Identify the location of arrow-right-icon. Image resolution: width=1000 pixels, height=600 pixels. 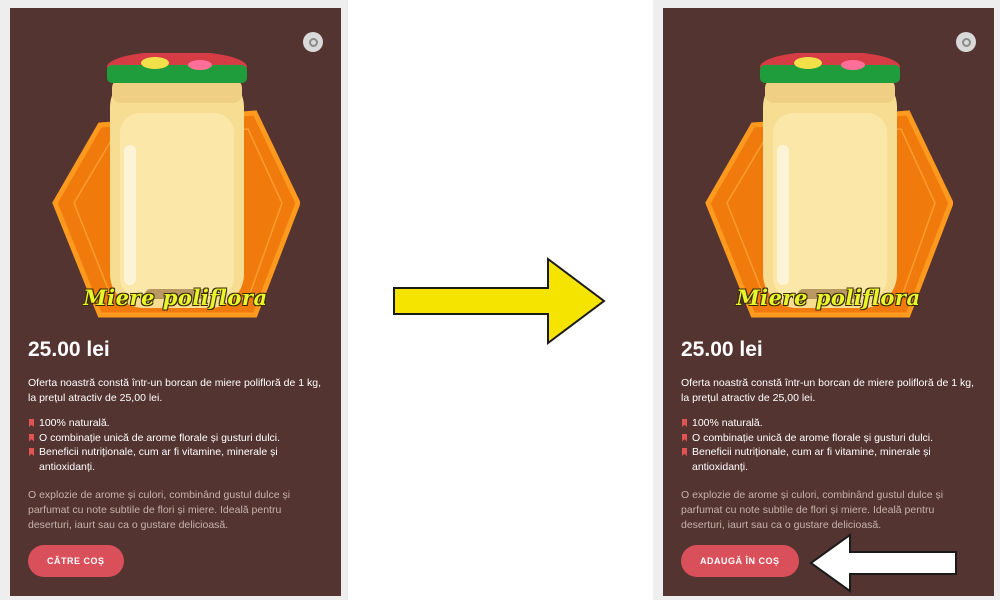
(499, 301).